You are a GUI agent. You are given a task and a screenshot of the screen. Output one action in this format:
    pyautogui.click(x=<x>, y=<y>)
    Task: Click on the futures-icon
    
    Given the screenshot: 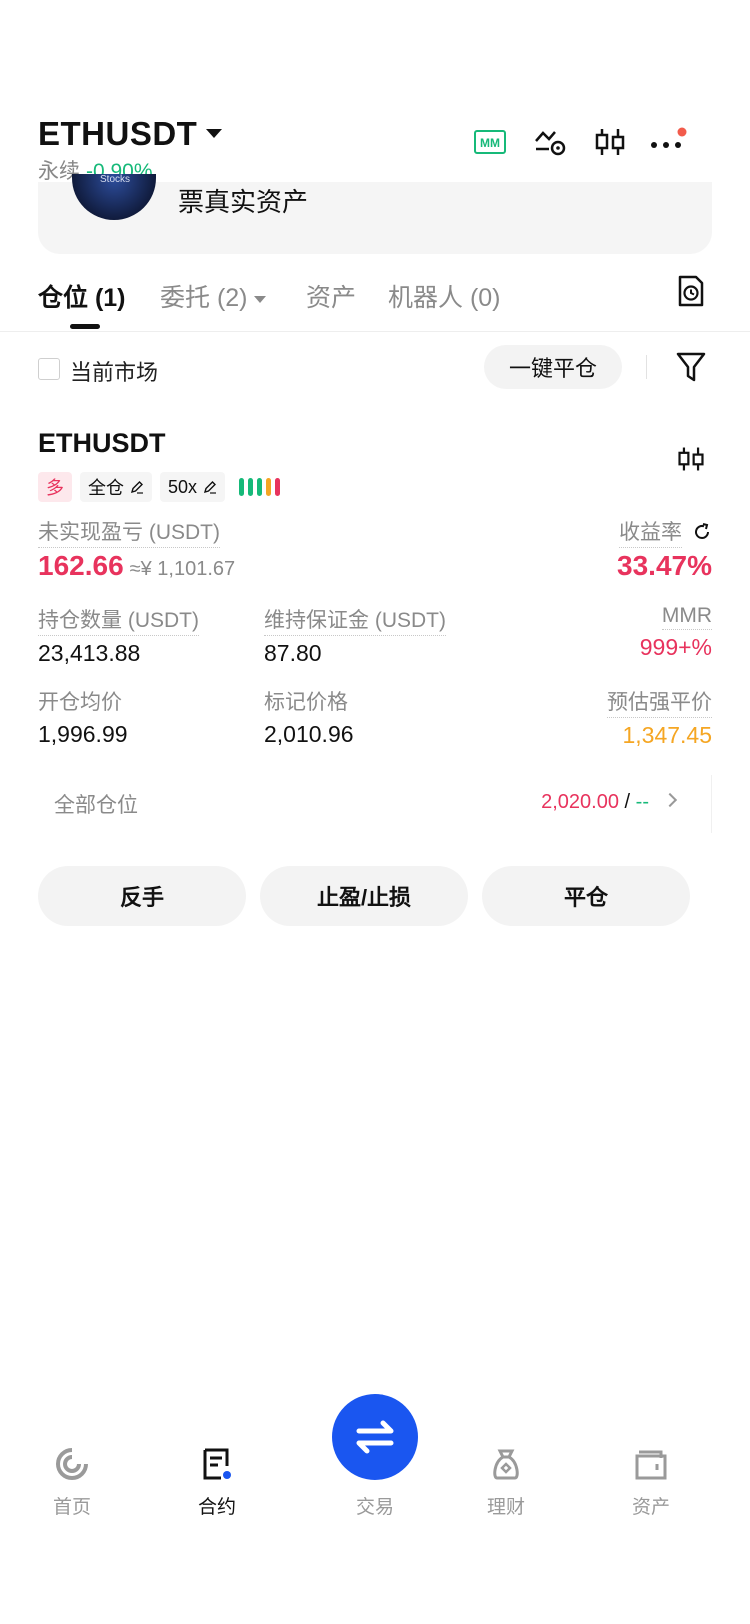 What is the action you would take?
    pyautogui.click(x=217, y=1464)
    